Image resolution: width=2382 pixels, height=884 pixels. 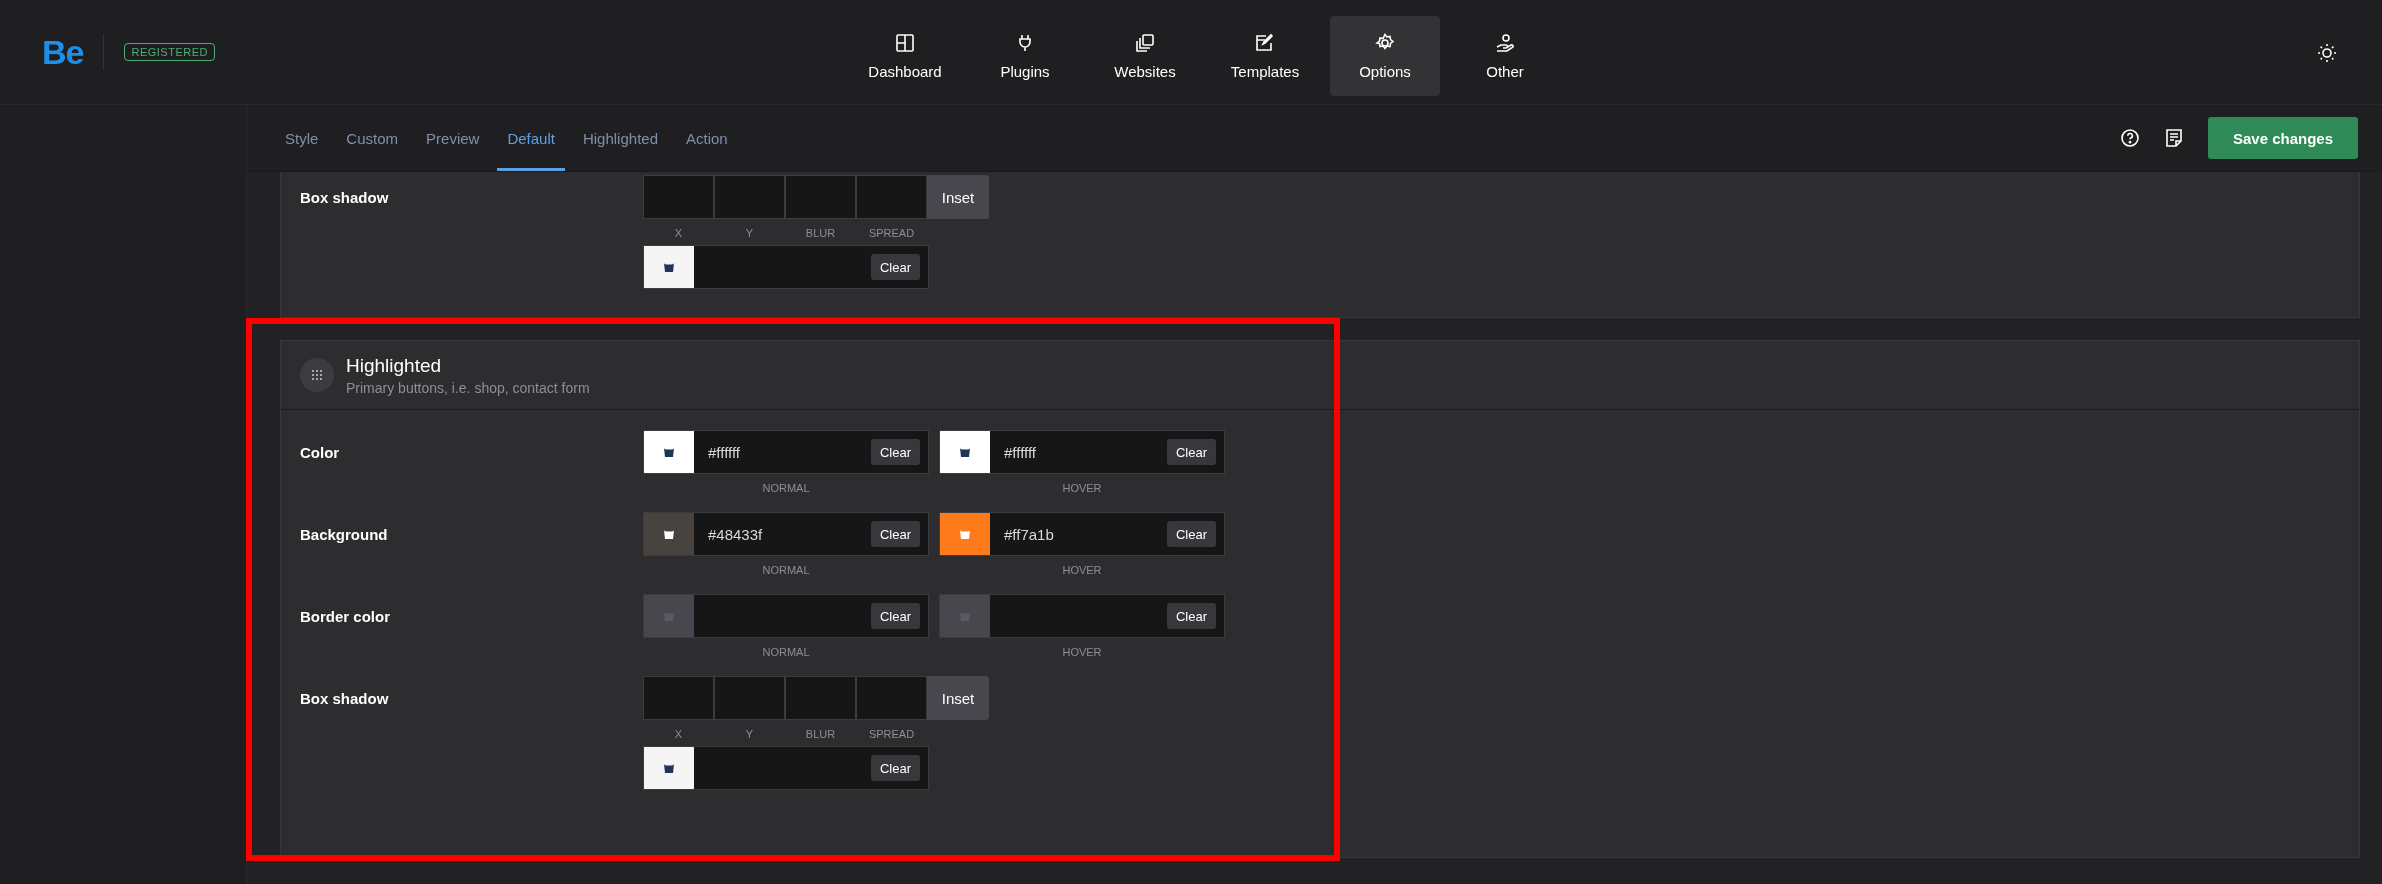 I want to click on notes-icon, so click(x=2174, y=138).